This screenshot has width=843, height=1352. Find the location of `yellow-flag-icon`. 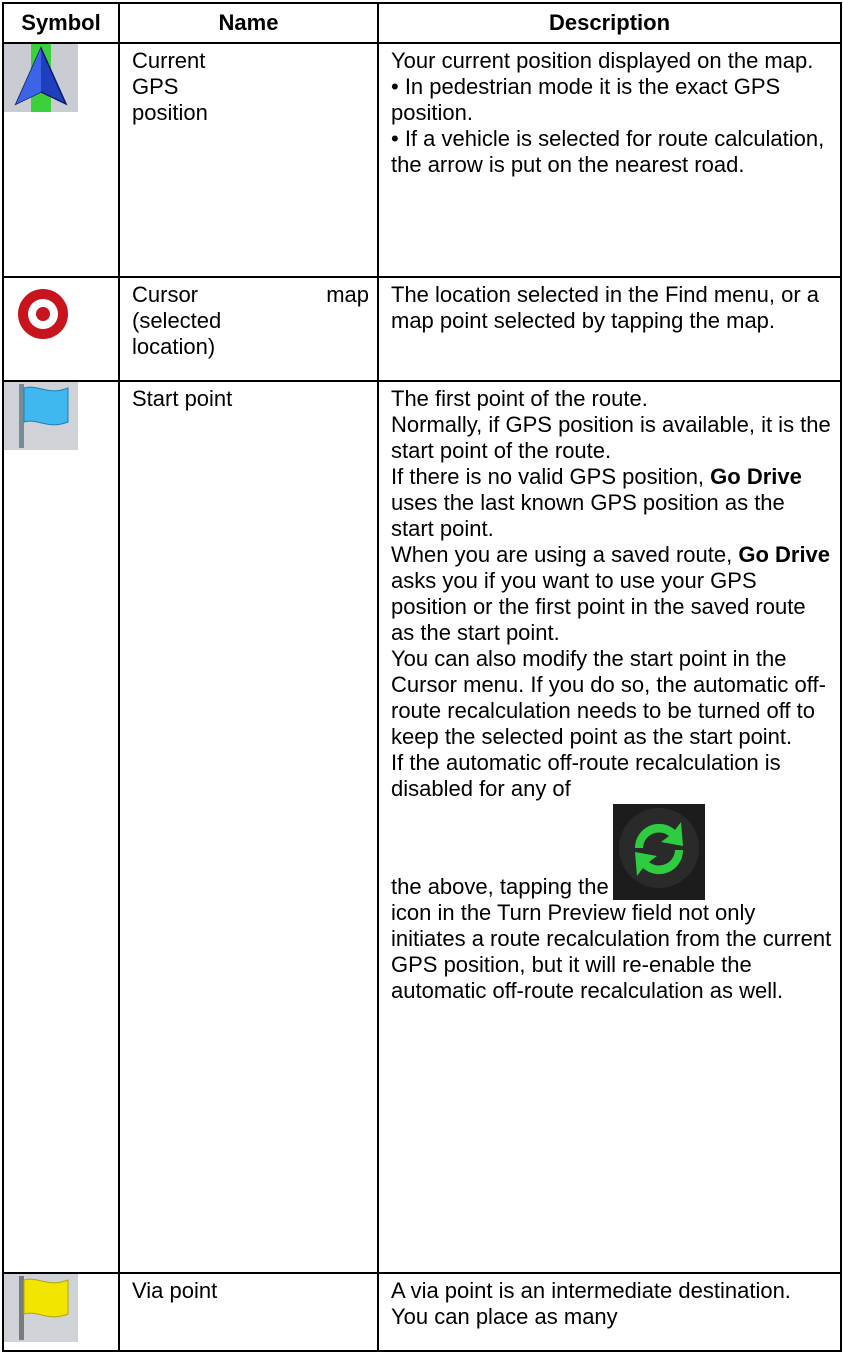

yellow-flag-icon is located at coordinates (41, 1308).